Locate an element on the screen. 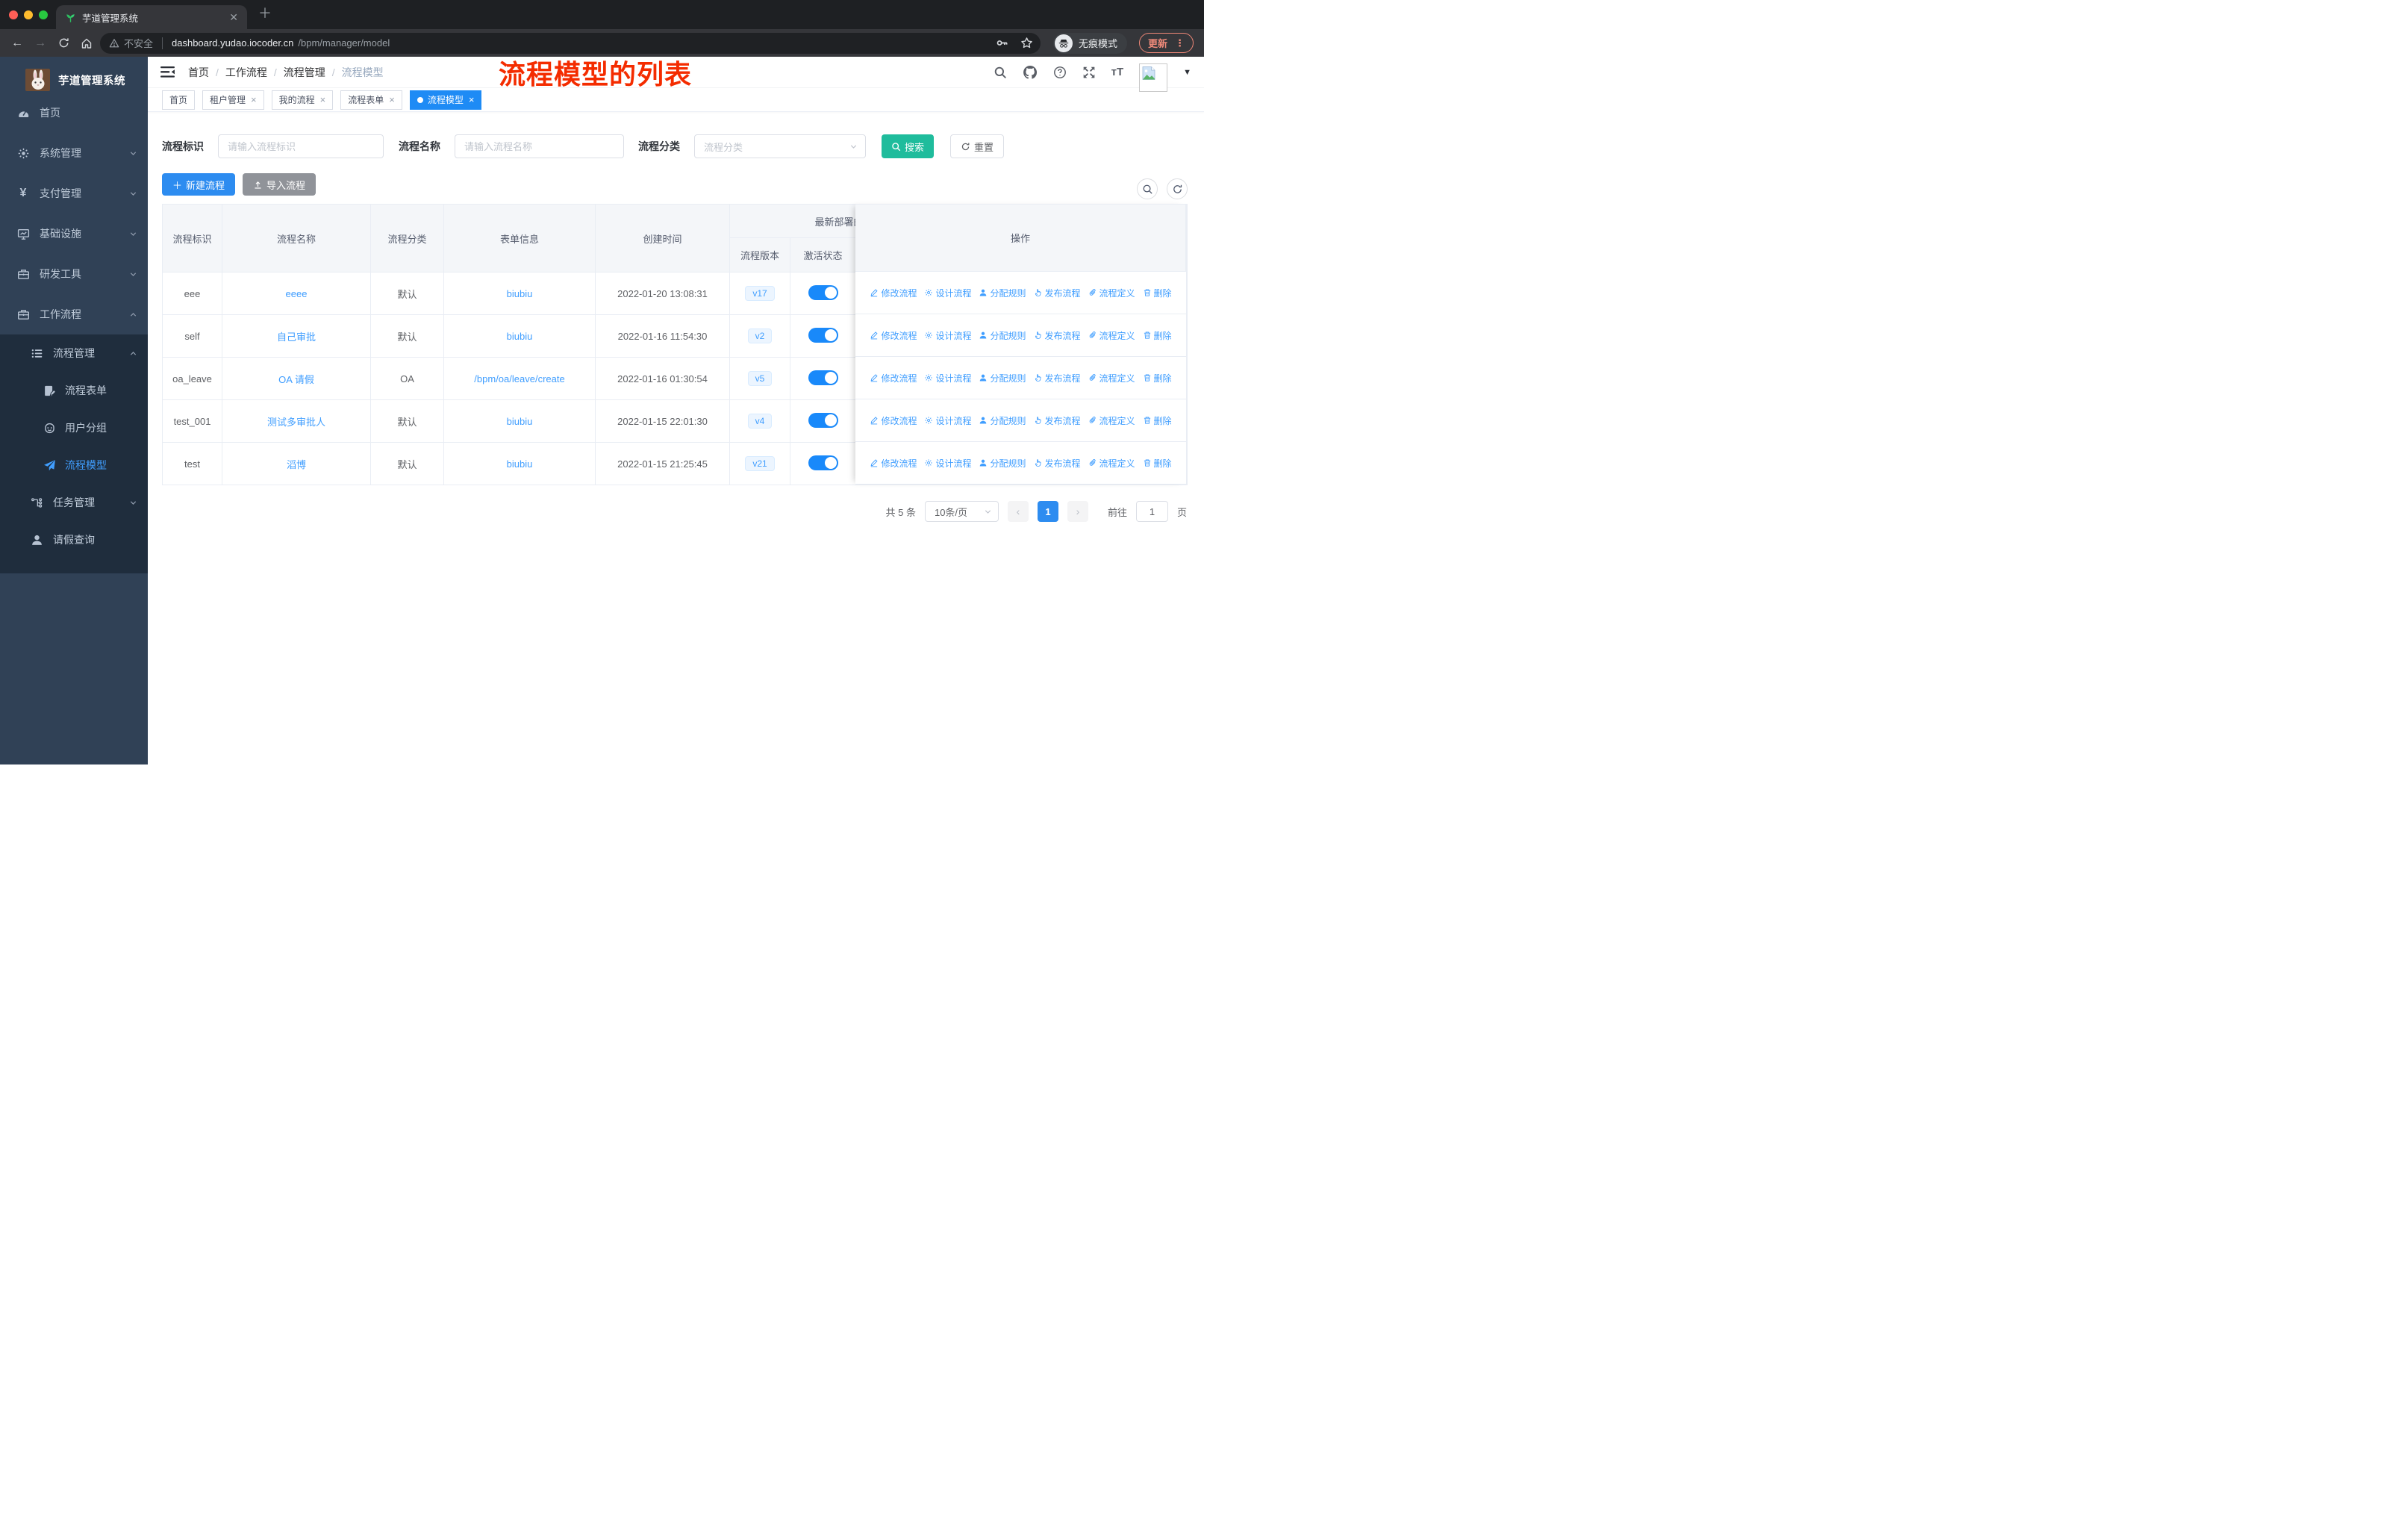 This screenshot has width=2408, height=1529. process-name-link: eeee is located at coordinates (297, 293).